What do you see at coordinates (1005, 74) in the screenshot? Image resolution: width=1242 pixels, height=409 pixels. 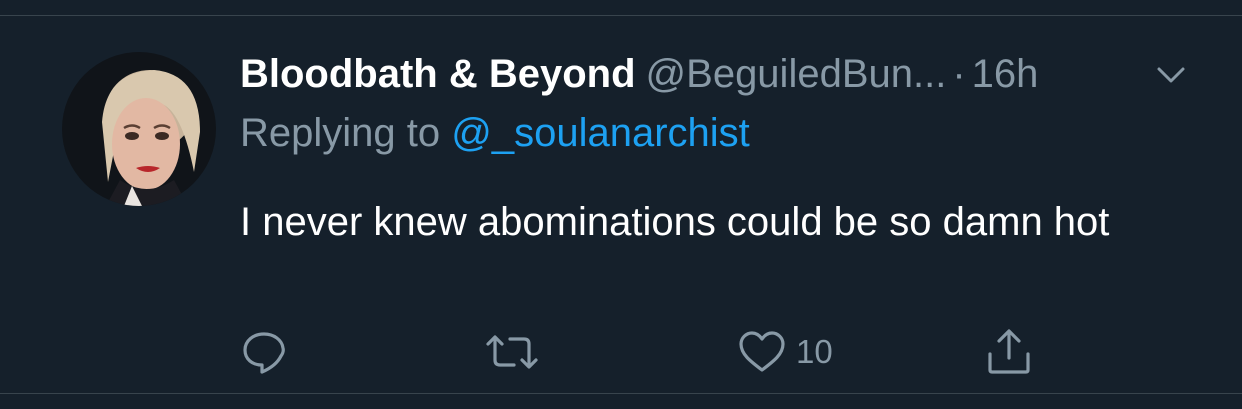 I see `timestamp: 16h` at bounding box center [1005, 74].